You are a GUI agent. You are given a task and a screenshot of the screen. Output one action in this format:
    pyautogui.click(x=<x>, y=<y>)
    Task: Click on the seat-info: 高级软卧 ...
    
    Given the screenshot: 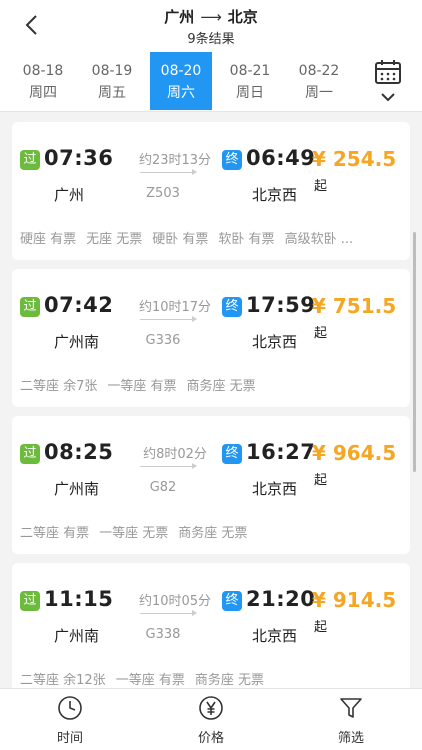 What is the action you would take?
    pyautogui.click(x=319, y=239)
    